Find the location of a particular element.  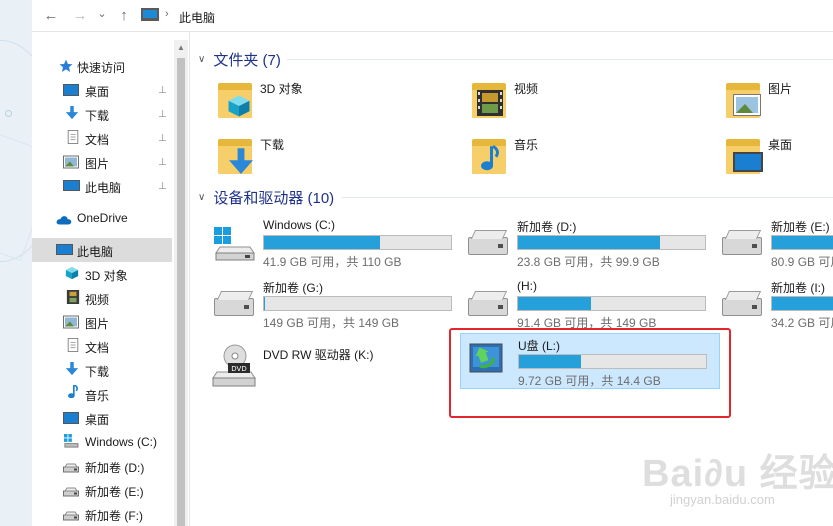

drive-name: (H:) is located at coordinates (527, 286).